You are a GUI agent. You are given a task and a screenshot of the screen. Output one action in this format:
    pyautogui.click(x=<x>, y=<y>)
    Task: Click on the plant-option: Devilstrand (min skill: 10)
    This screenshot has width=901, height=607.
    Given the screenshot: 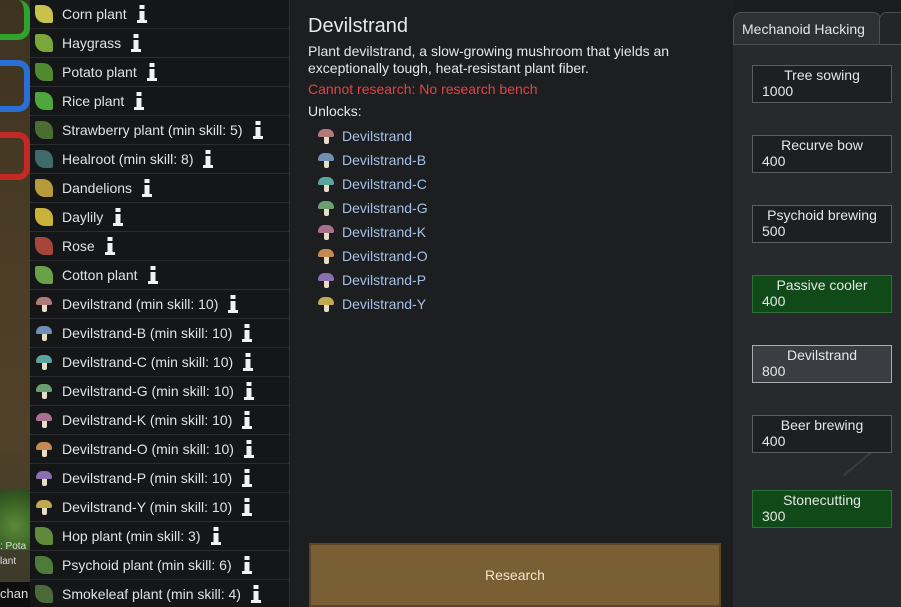 What is the action you would take?
    pyautogui.click(x=159, y=304)
    